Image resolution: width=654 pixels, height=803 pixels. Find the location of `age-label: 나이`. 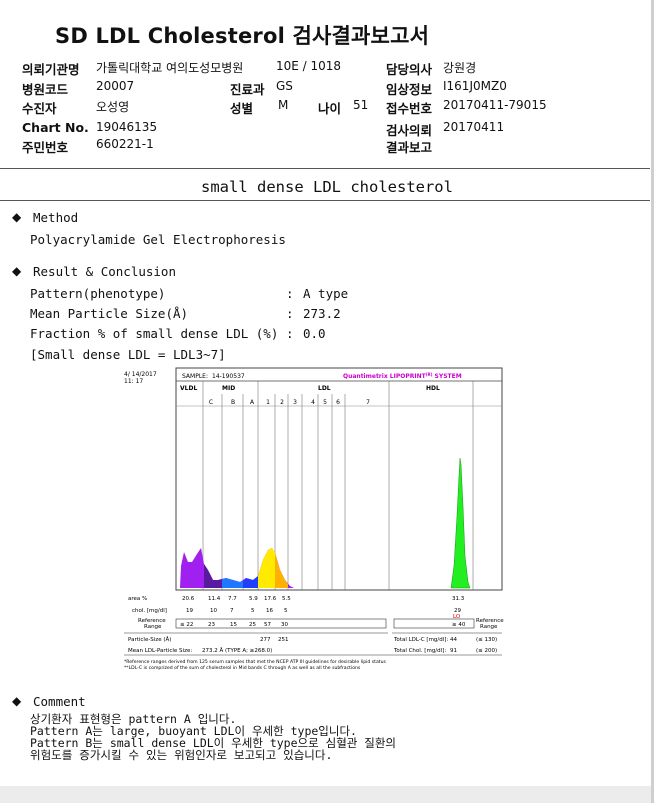

age-label: 나이 is located at coordinates (330, 108).